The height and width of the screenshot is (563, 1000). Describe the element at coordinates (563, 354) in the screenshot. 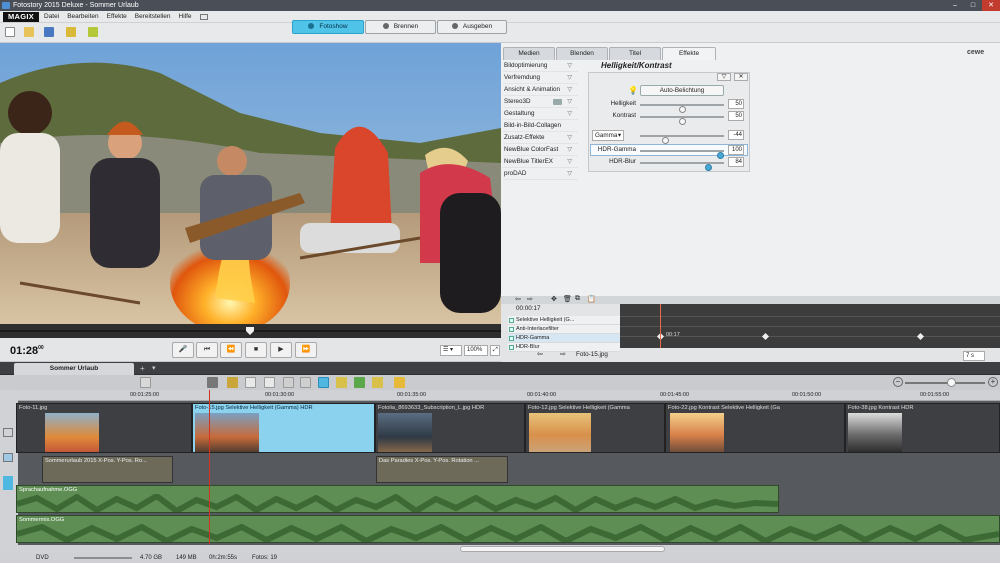

I see `next-keyframe-icon: ⇨` at that location.